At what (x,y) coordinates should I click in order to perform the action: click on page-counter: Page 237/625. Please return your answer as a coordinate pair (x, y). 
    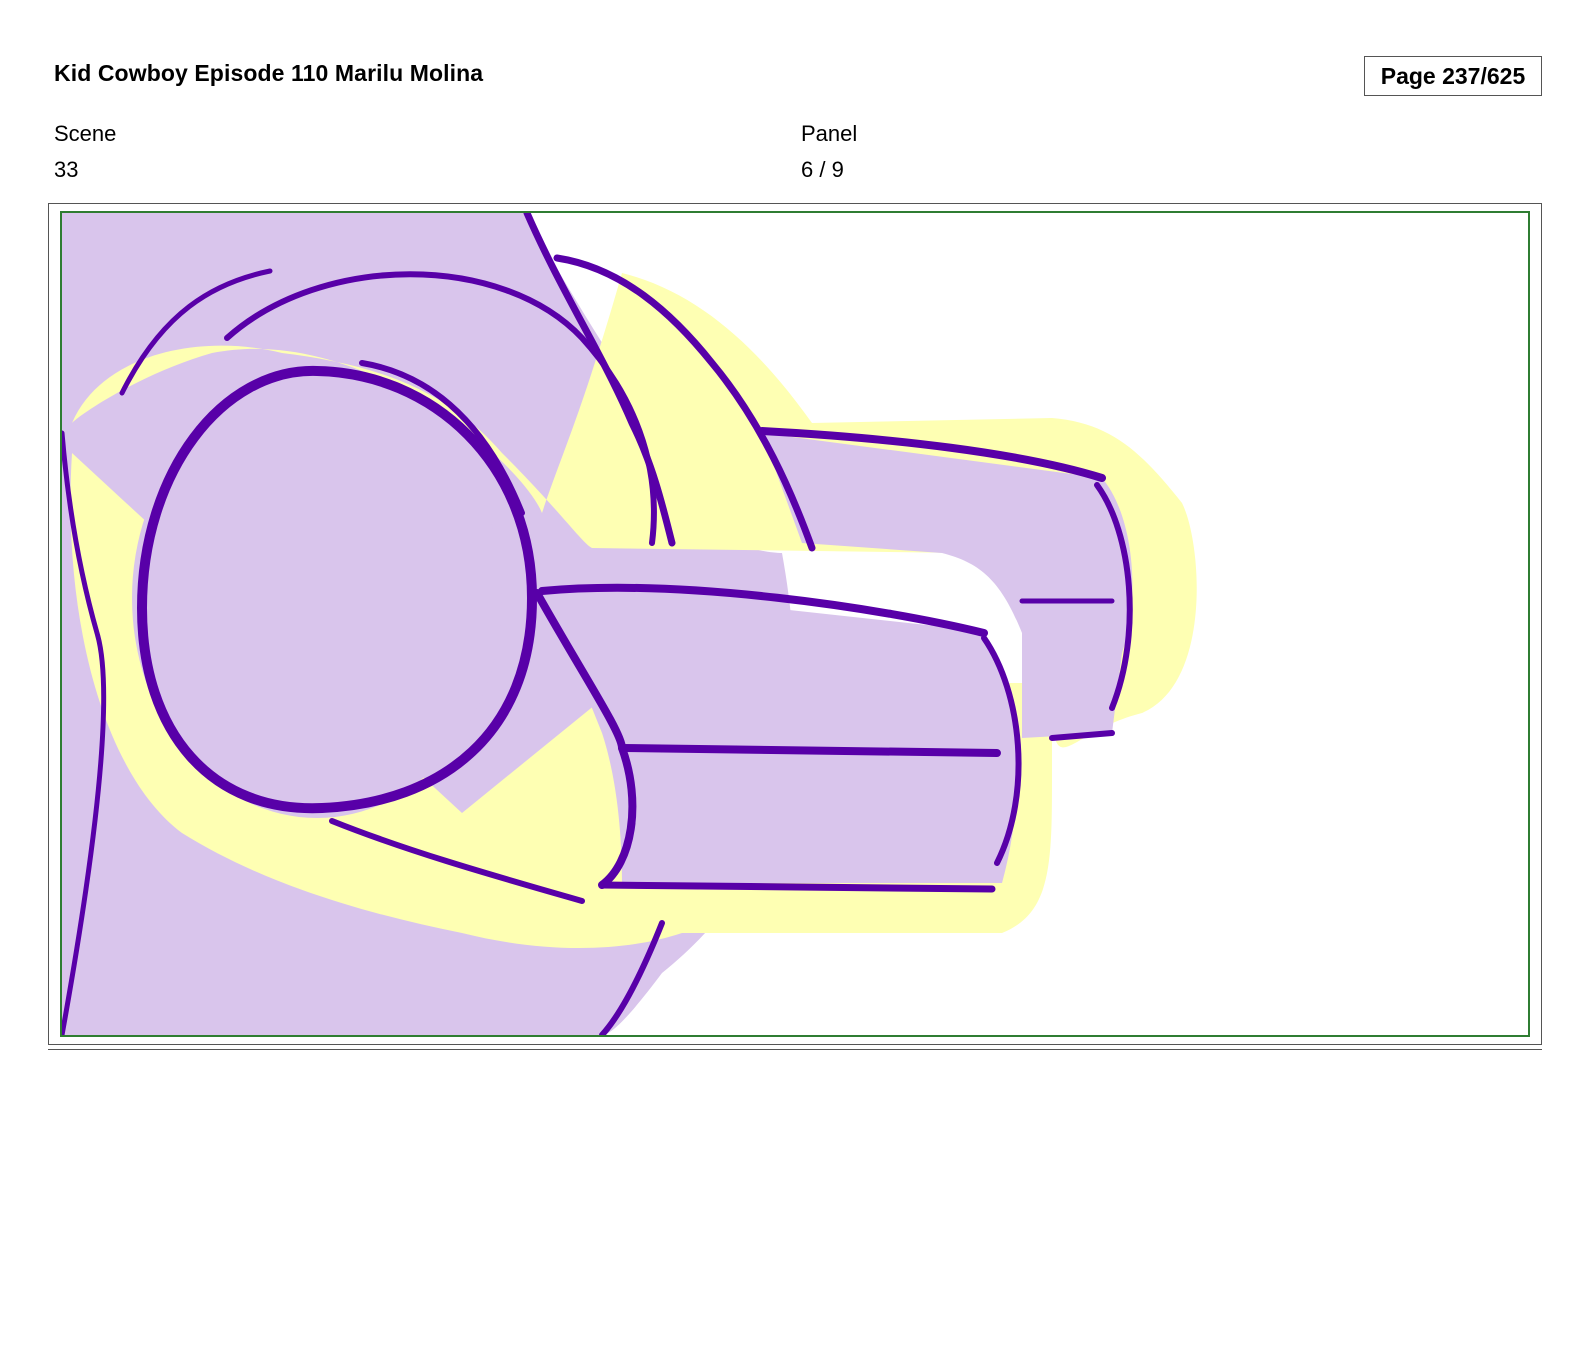
    Looking at the image, I should click on (1453, 76).